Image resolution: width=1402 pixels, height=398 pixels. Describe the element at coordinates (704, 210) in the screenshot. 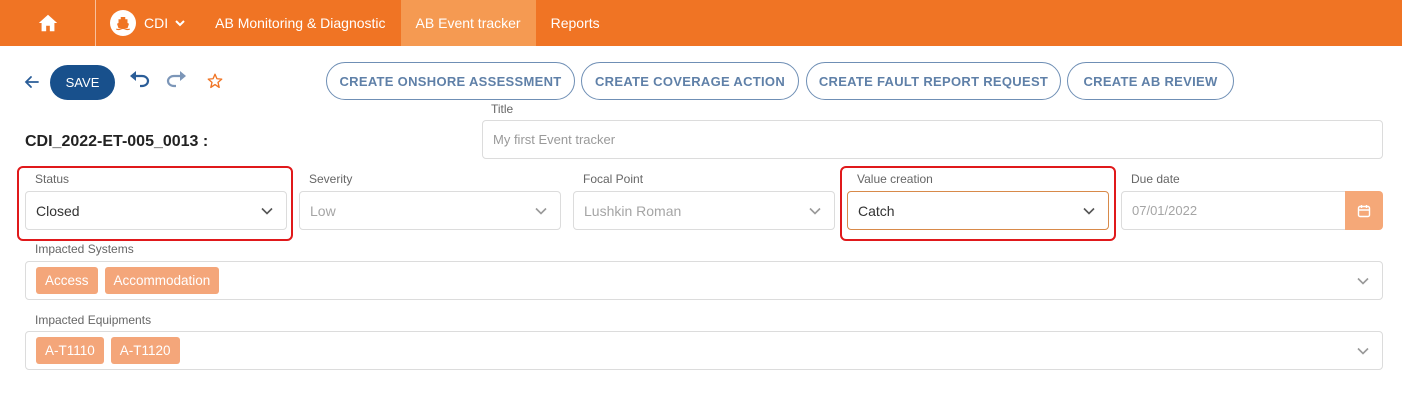

I see `focal-point-select: Lushkin Roman` at that location.